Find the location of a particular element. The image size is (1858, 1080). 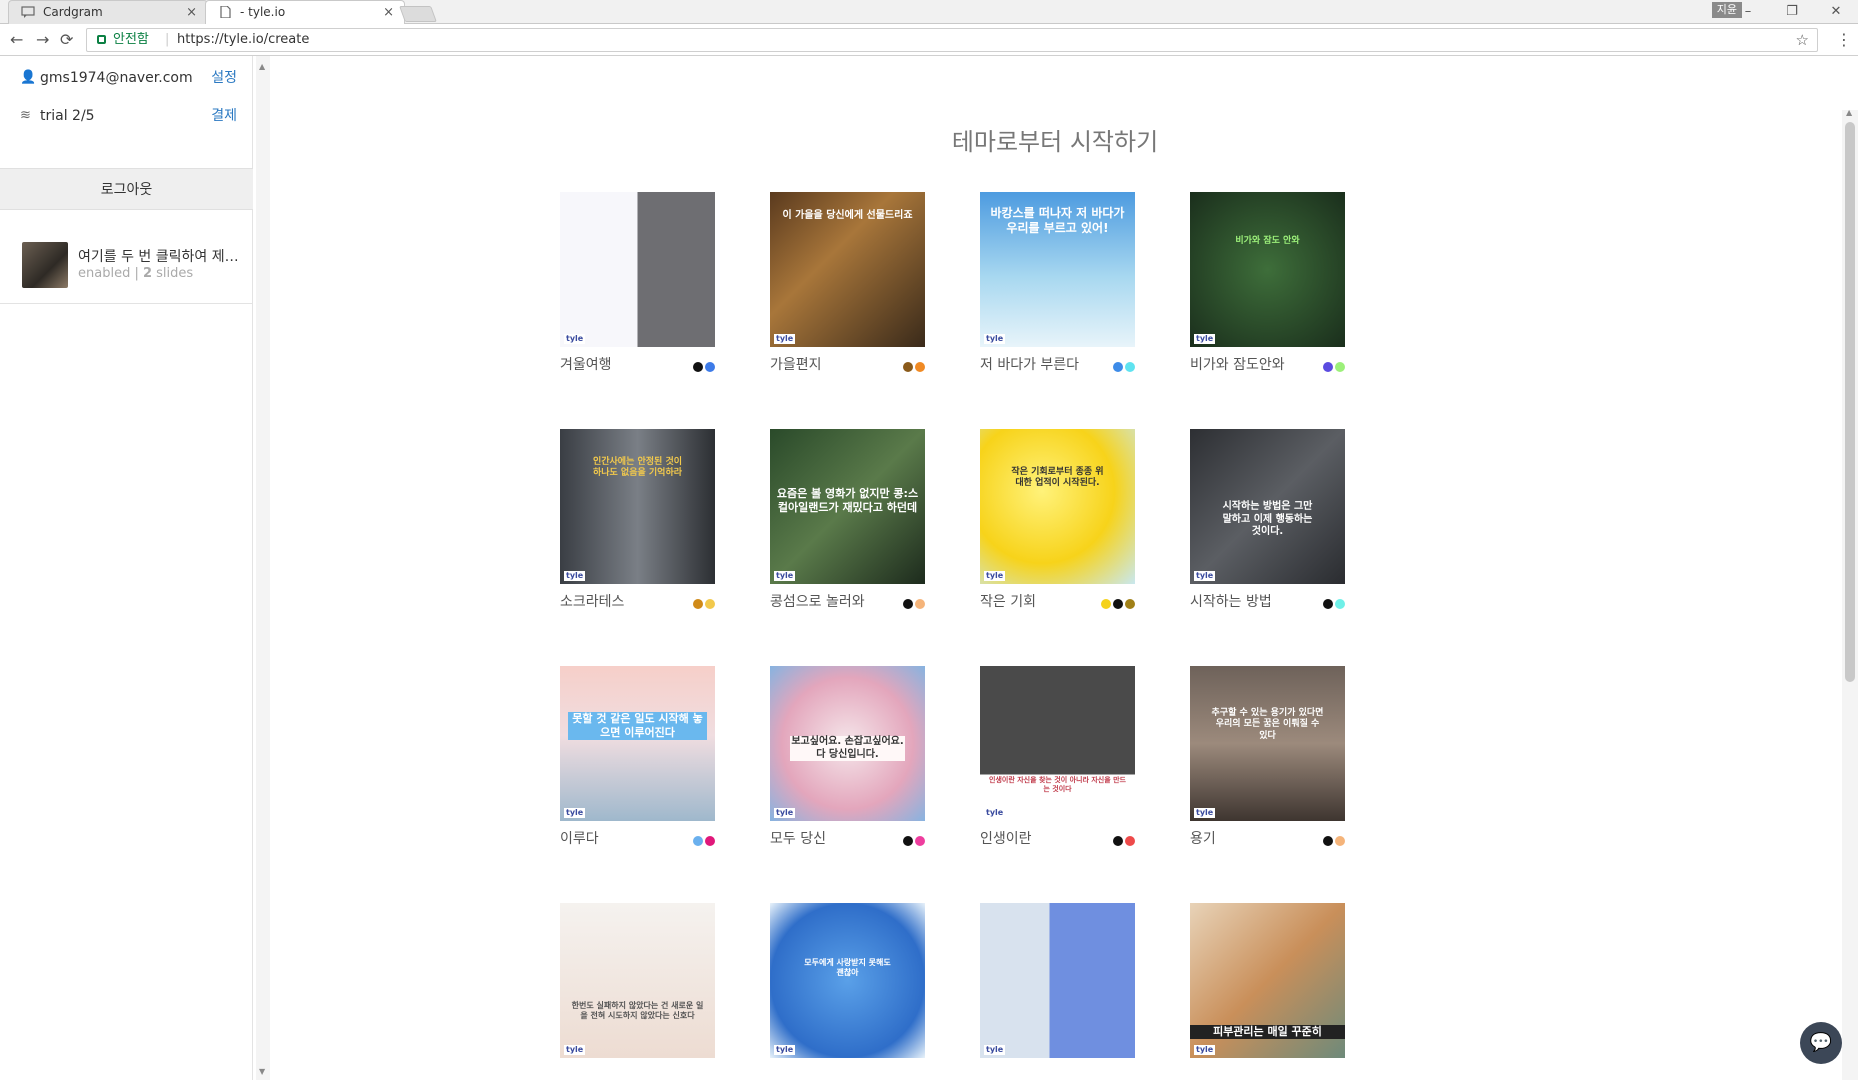

theme-thumbnail: 인간사에는 안정된 것이 하나도 없음을 기억하라 tyle is located at coordinates (637, 506).